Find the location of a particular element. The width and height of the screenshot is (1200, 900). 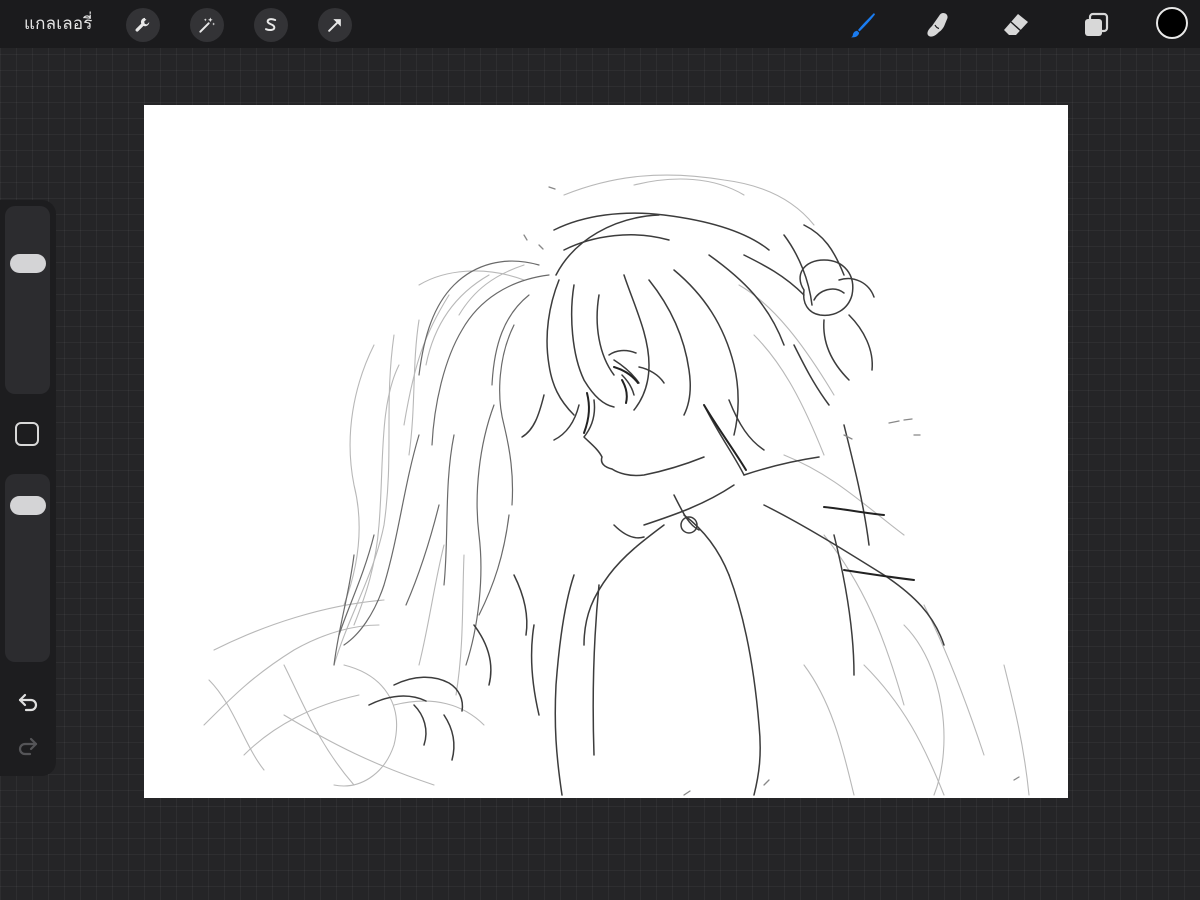

adjustments-button is located at coordinates (207, 25).